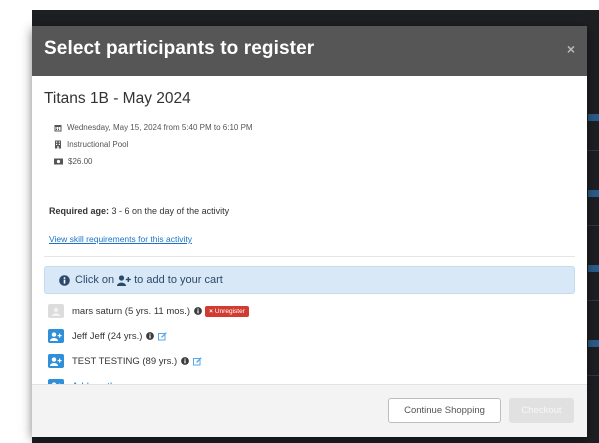 The width and height of the screenshot is (599, 443). I want to click on info-circle-icon, so click(64, 280).